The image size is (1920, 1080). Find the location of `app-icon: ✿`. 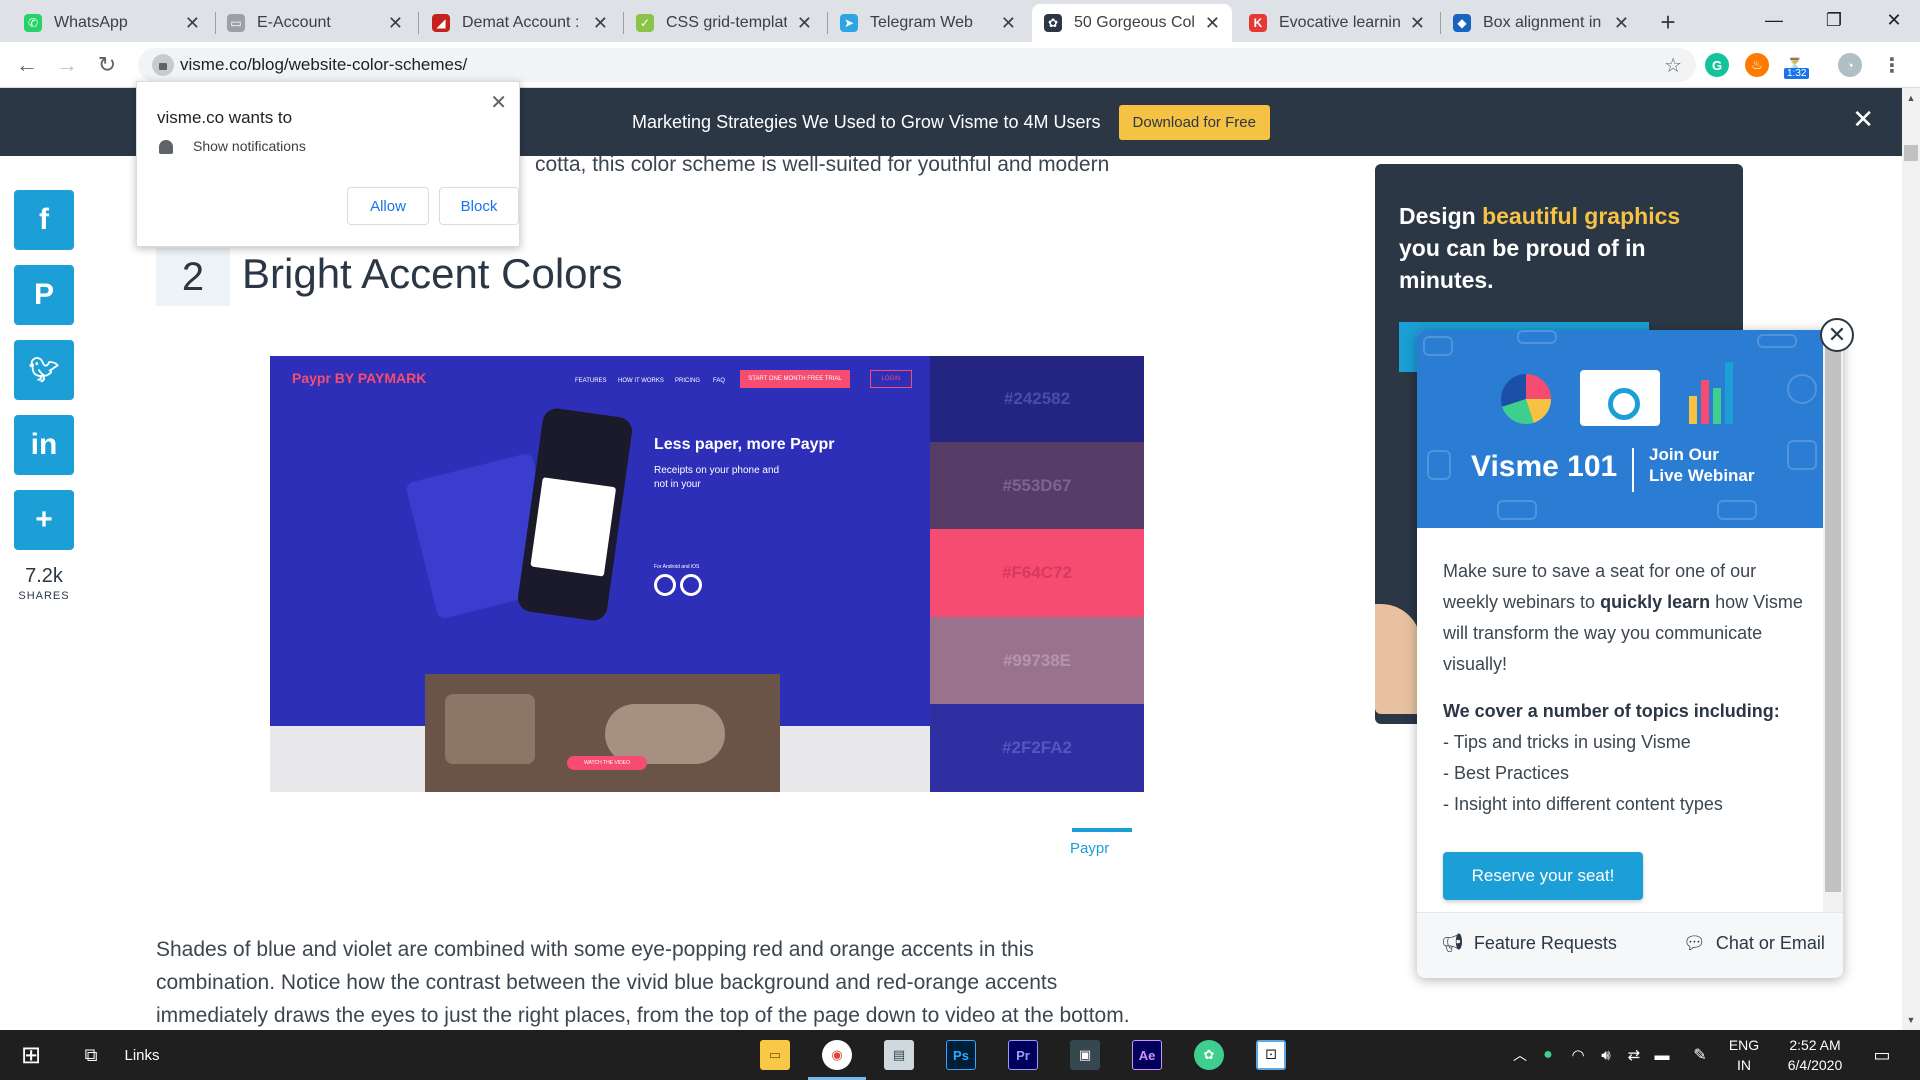

app-icon: ✿ is located at coordinates (1209, 1055).